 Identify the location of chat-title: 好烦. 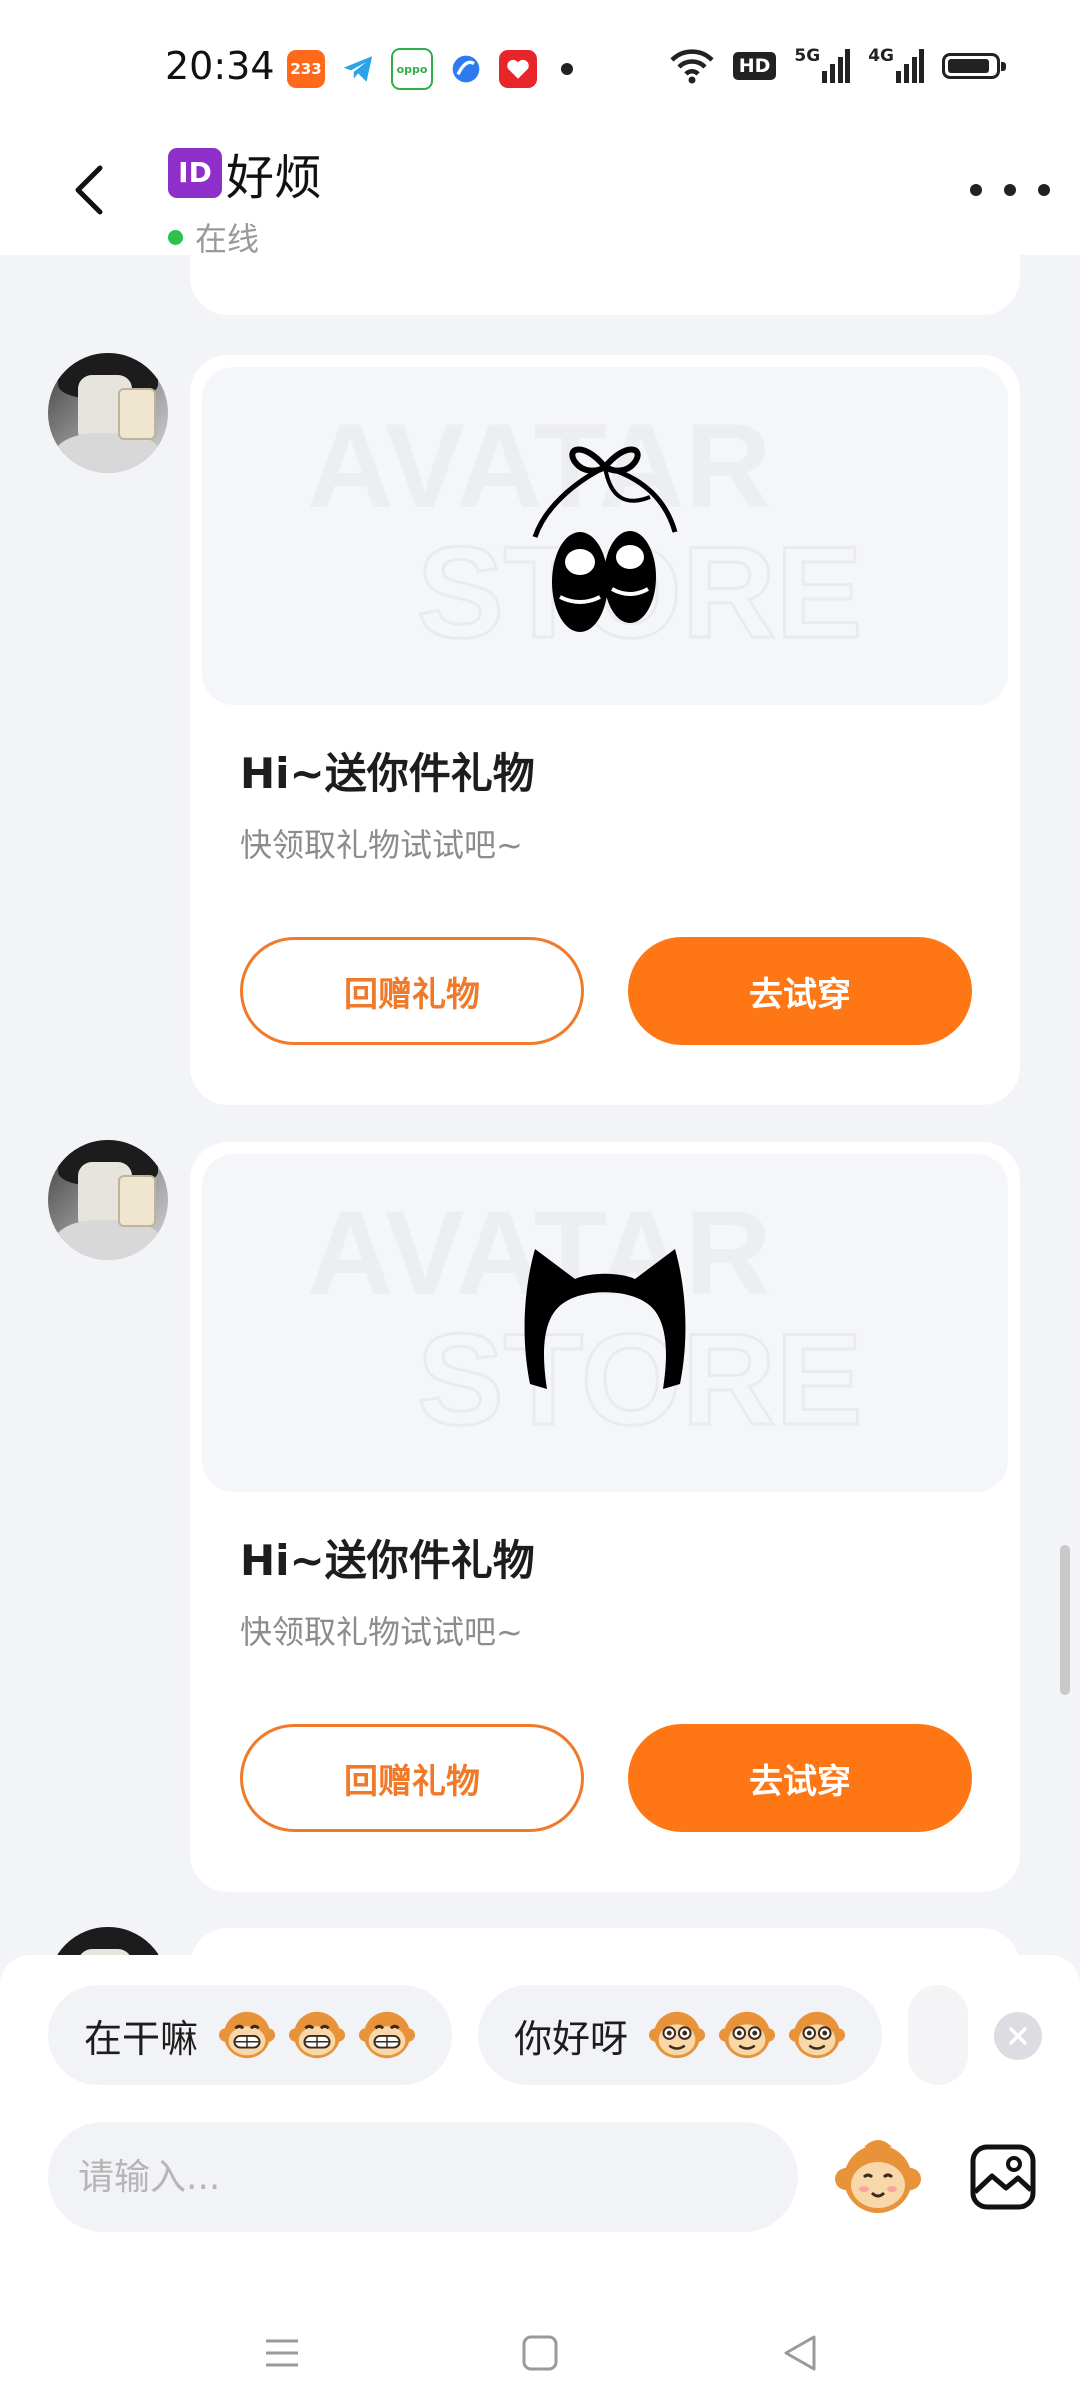
(274, 178).